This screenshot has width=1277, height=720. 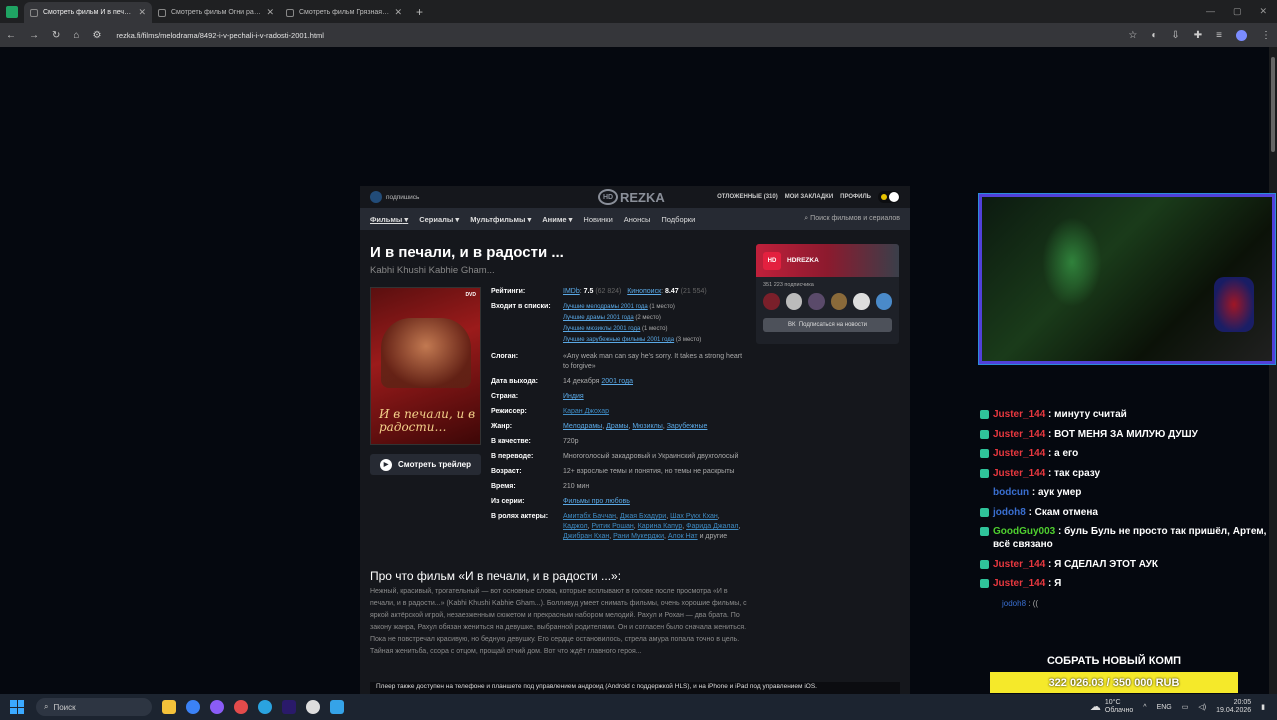 What do you see at coordinates (425, 464) in the screenshot?
I see `watch-trailer-button: ▶ Смотреть трейлер` at bounding box center [425, 464].